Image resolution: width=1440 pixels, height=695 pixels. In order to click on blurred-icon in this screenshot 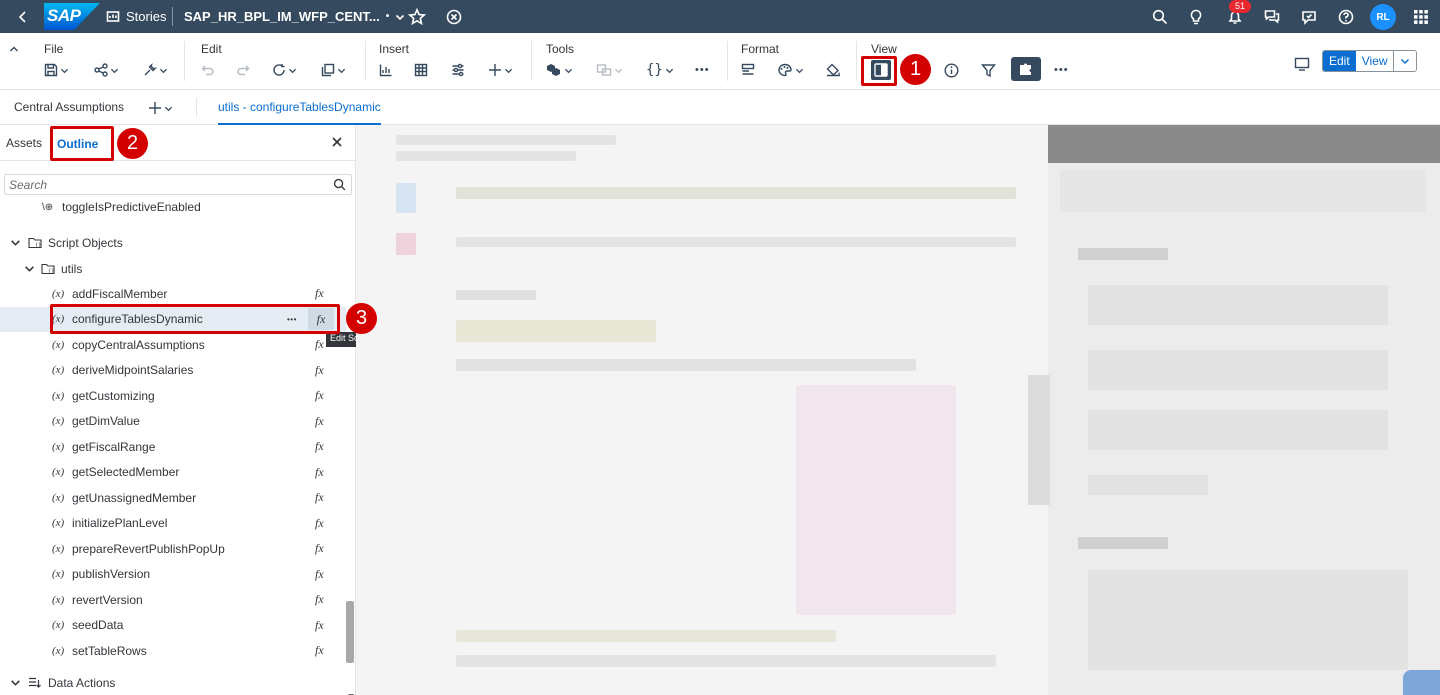, I will do `click(406, 198)`.